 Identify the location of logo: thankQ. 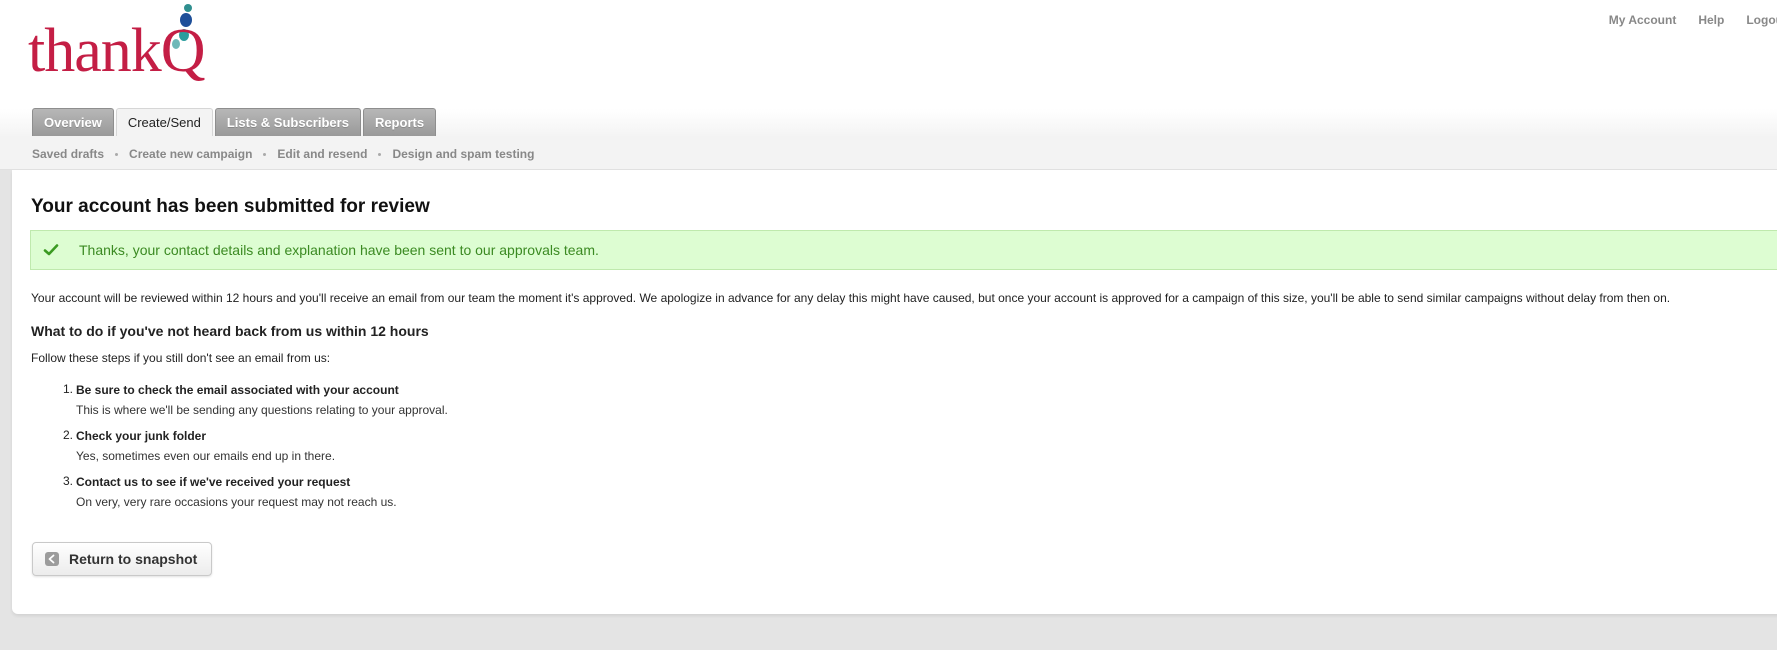
(118, 50).